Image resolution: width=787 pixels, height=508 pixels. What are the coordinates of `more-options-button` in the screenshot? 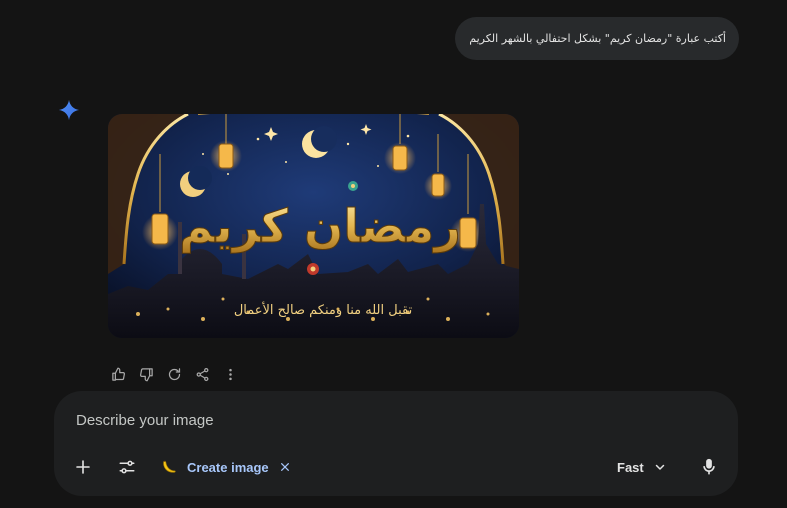 It's located at (230, 374).